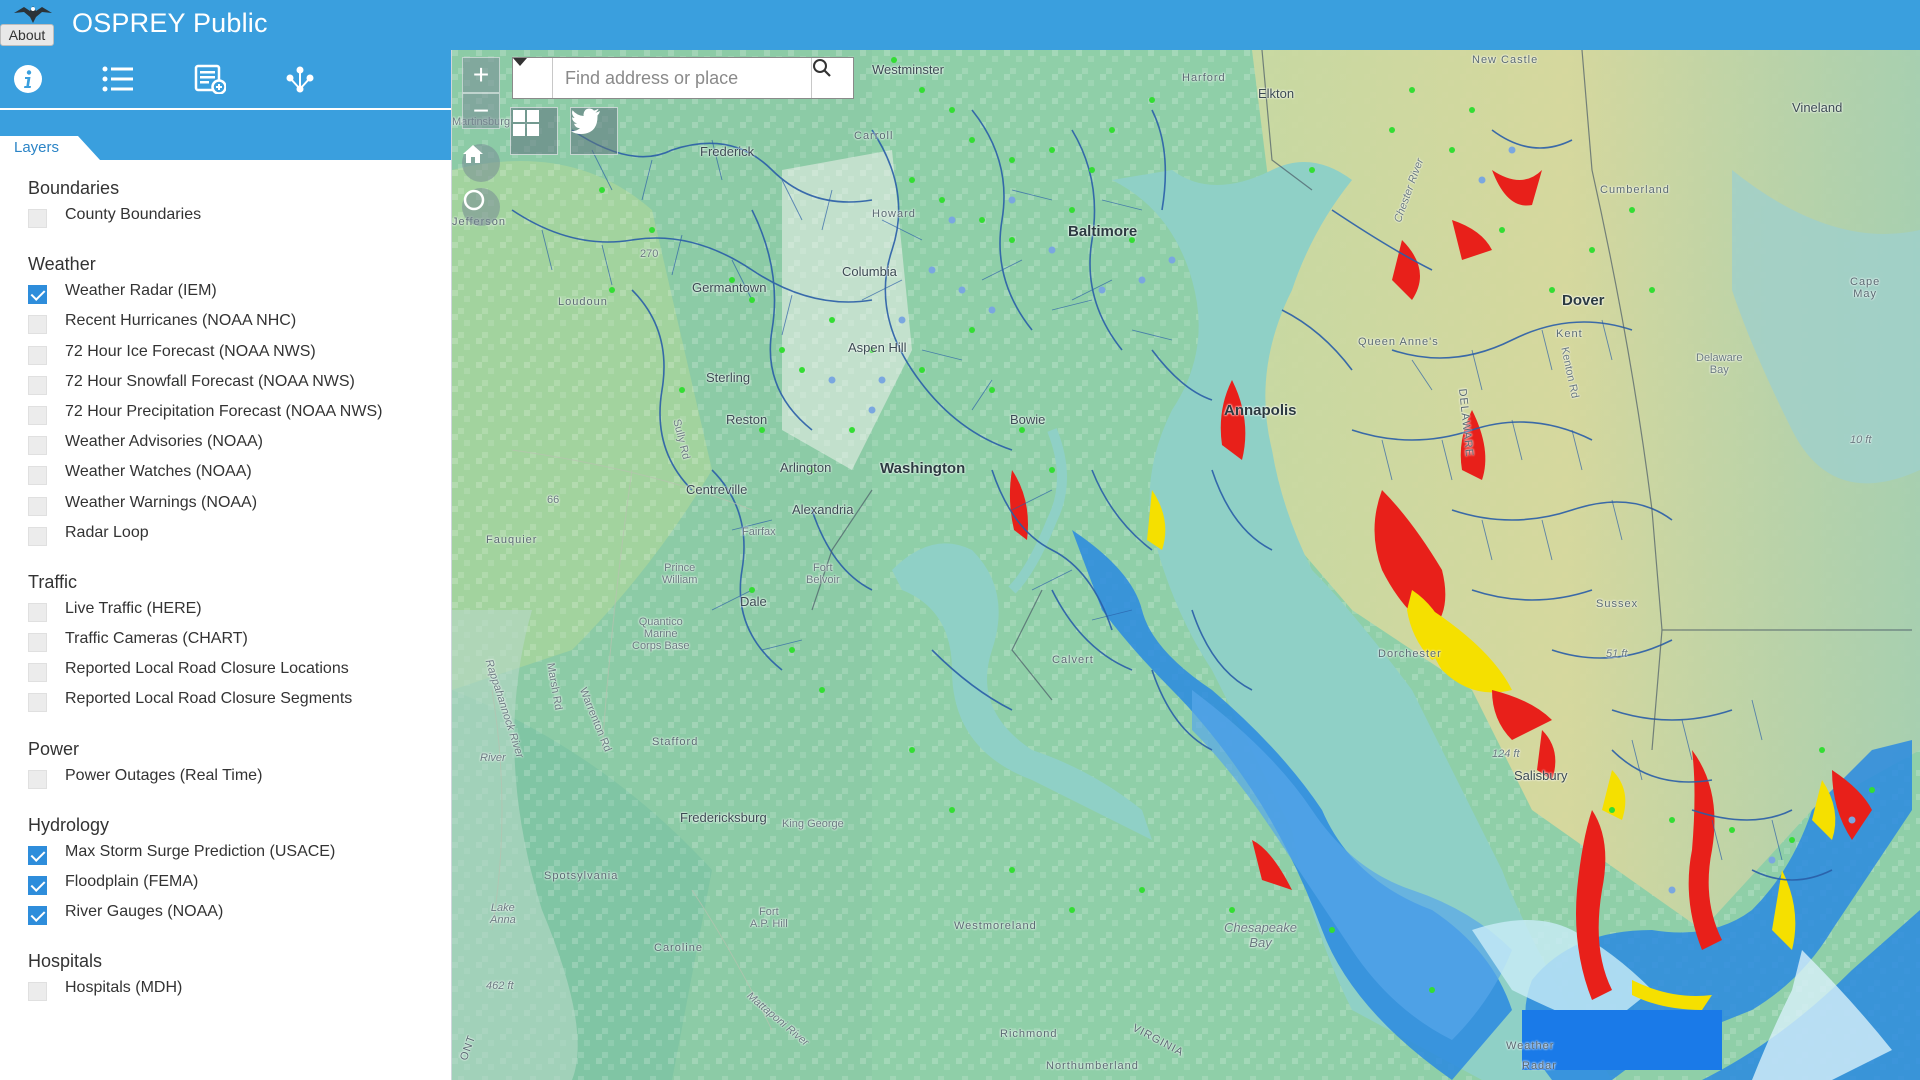  Describe the element at coordinates (581, 876) in the screenshot. I see `label-spotsylvania: Spotsylvania` at that location.